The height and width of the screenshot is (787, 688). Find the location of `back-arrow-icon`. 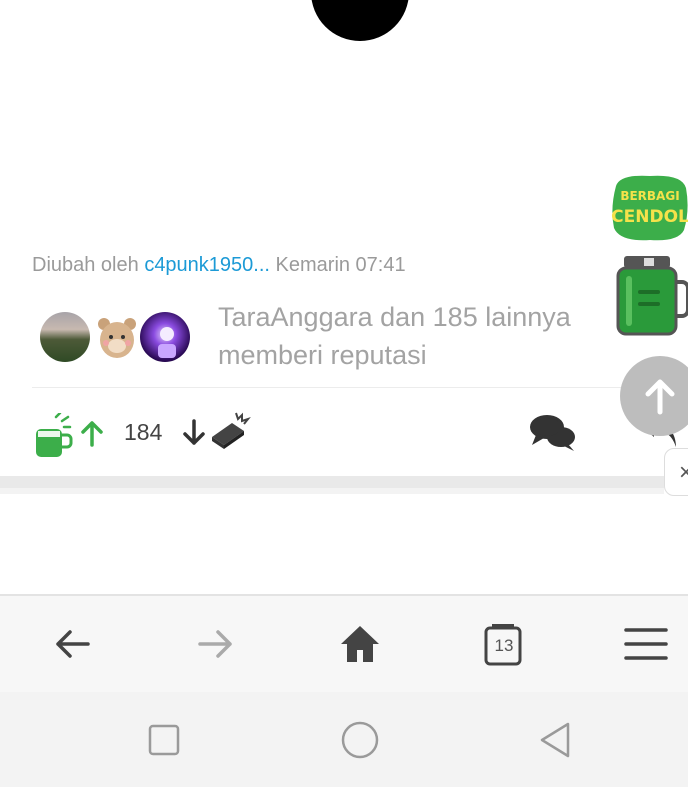

back-arrow-icon is located at coordinates (72, 644).